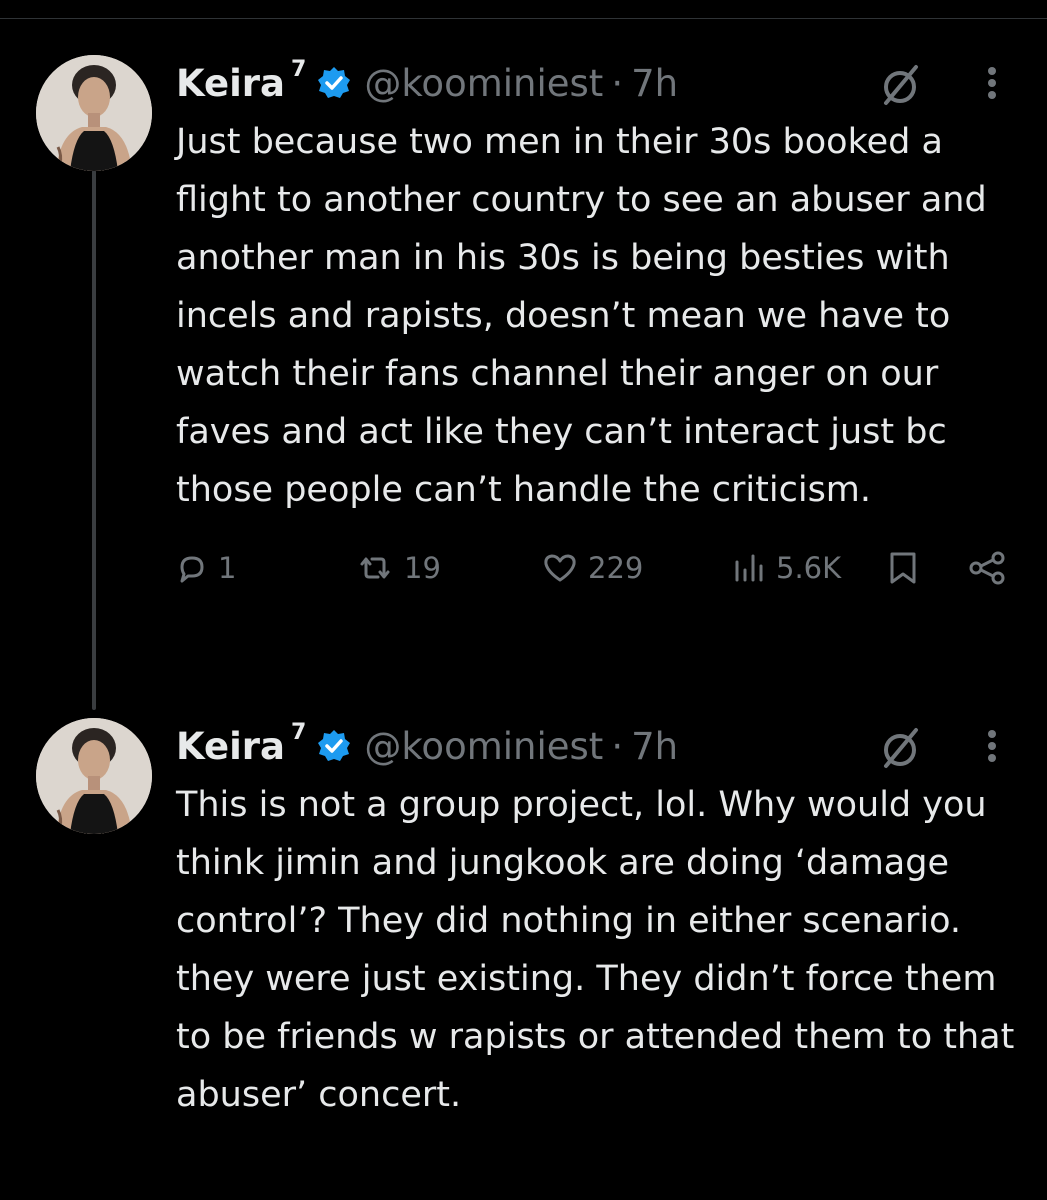  Describe the element at coordinates (749, 568) in the screenshot. I see `views-icon` at that location.